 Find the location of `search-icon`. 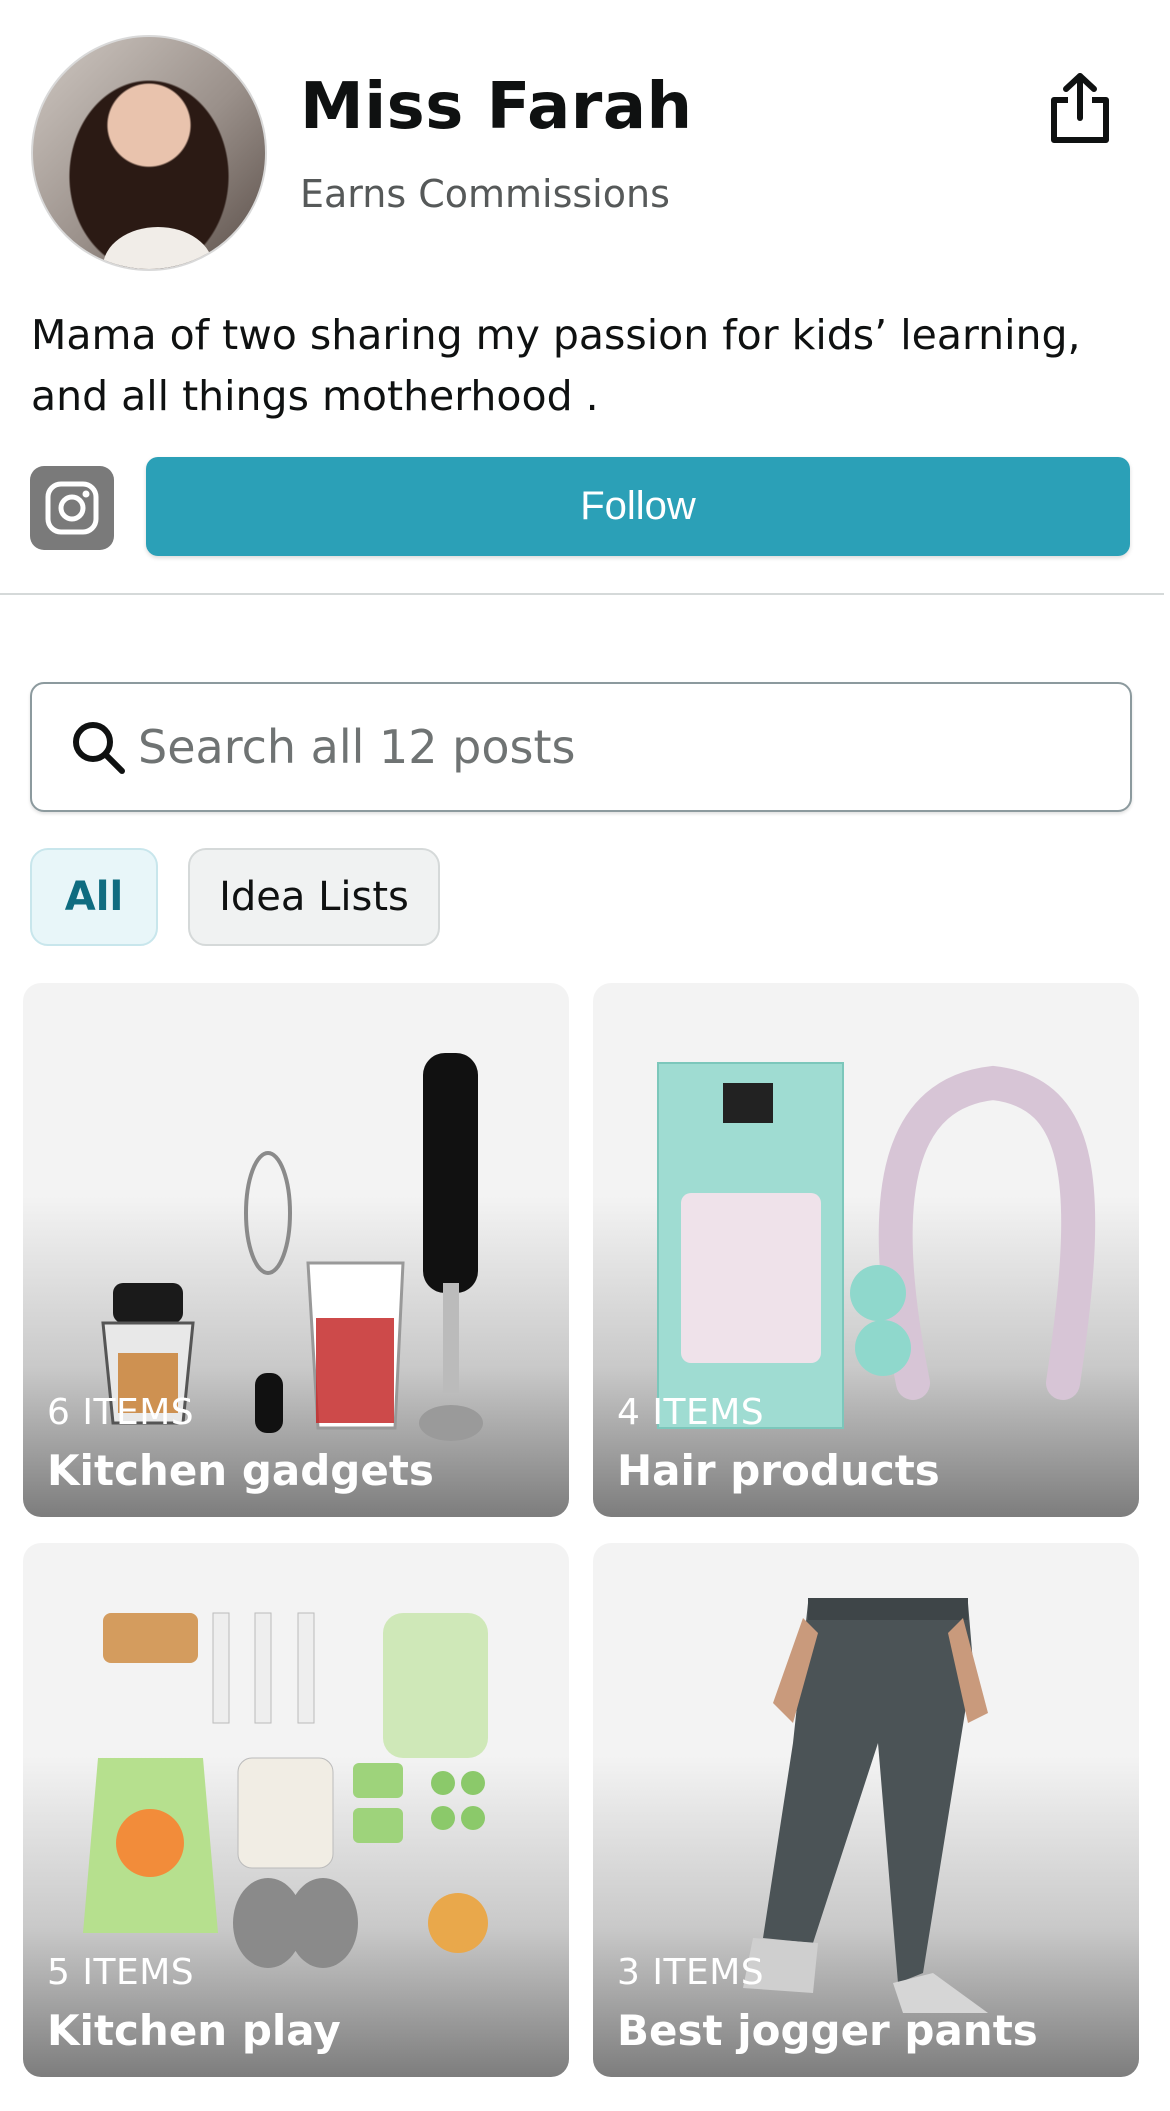

search-icon is located at coordinates (99, 748).